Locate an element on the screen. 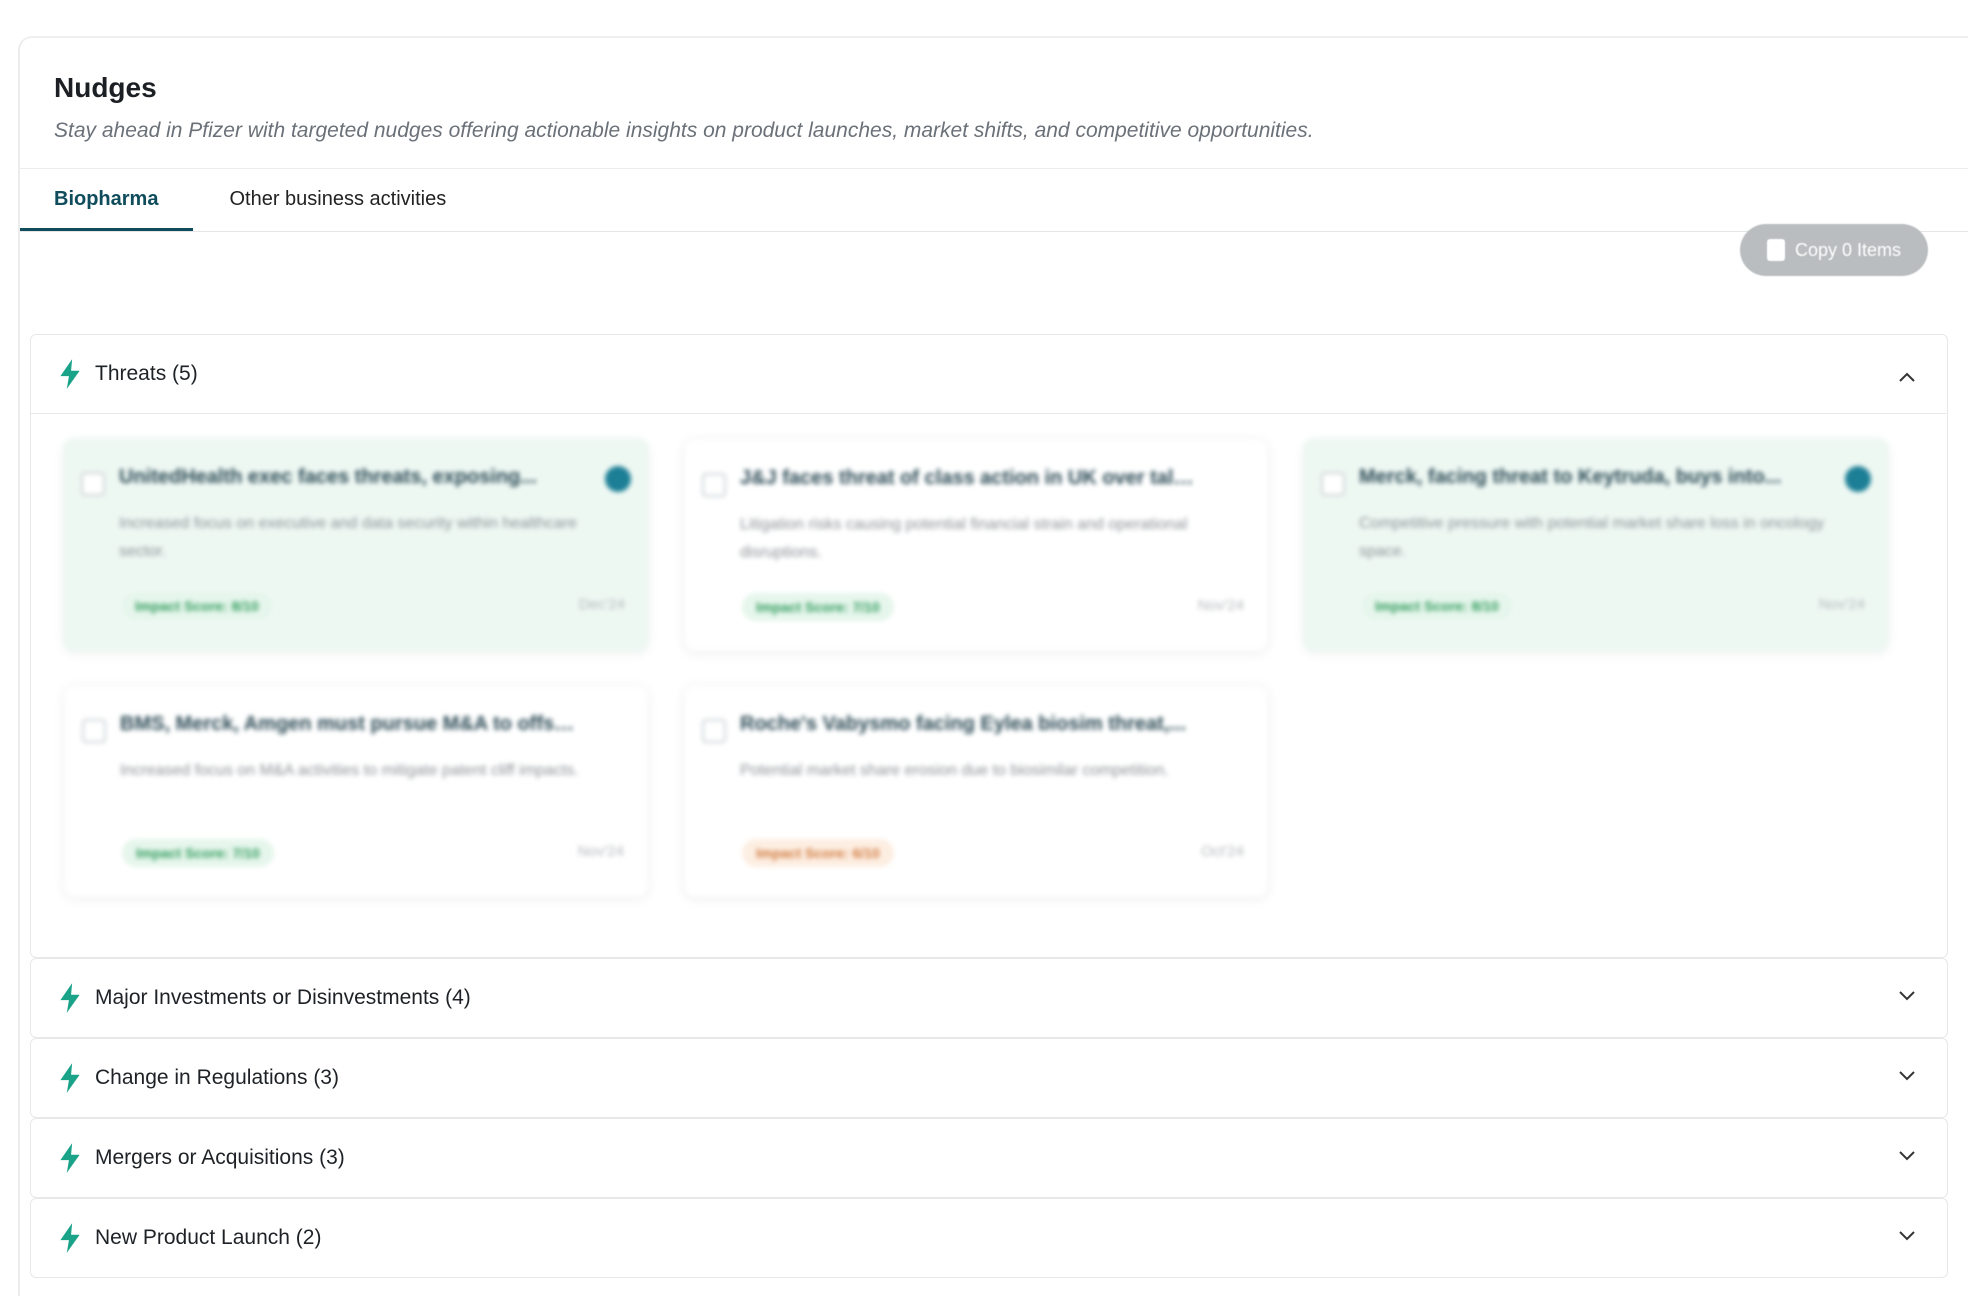 The width and height of the screenshot is (1968, 1296). impact-badge: Impact Score: 6/10 is located at coordinates (818, 853).